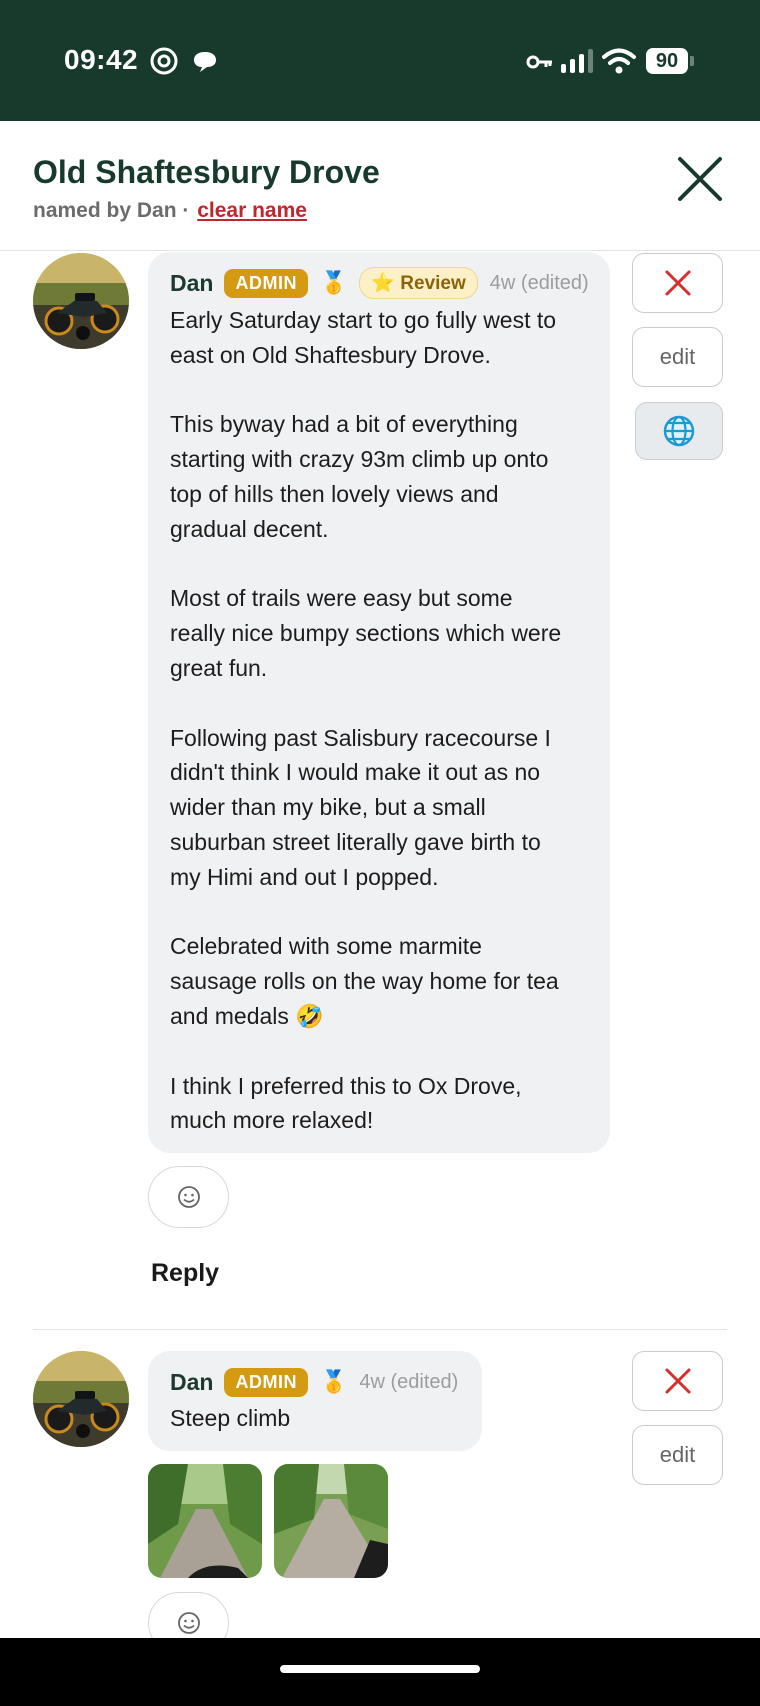 The height and width of the screenshot is (1706, 760). Describe the element at coordinates (185, 1273) in the screenshot. I see `reply-button: Reply` at that location.